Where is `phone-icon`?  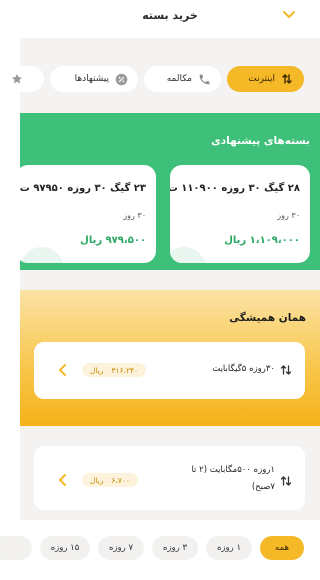
phone-icon is located at coordinates (204, 79).